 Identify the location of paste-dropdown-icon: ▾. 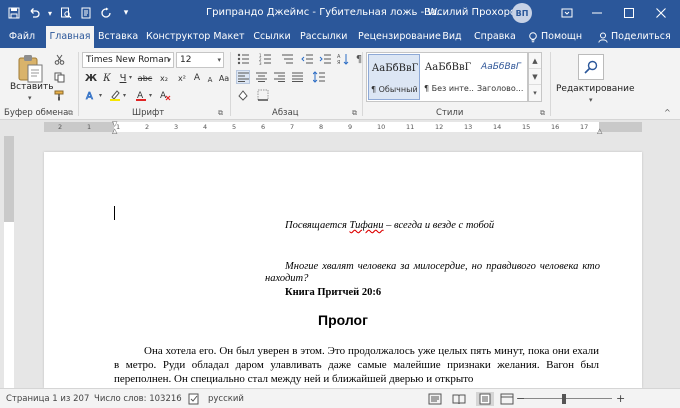
(30, 98).